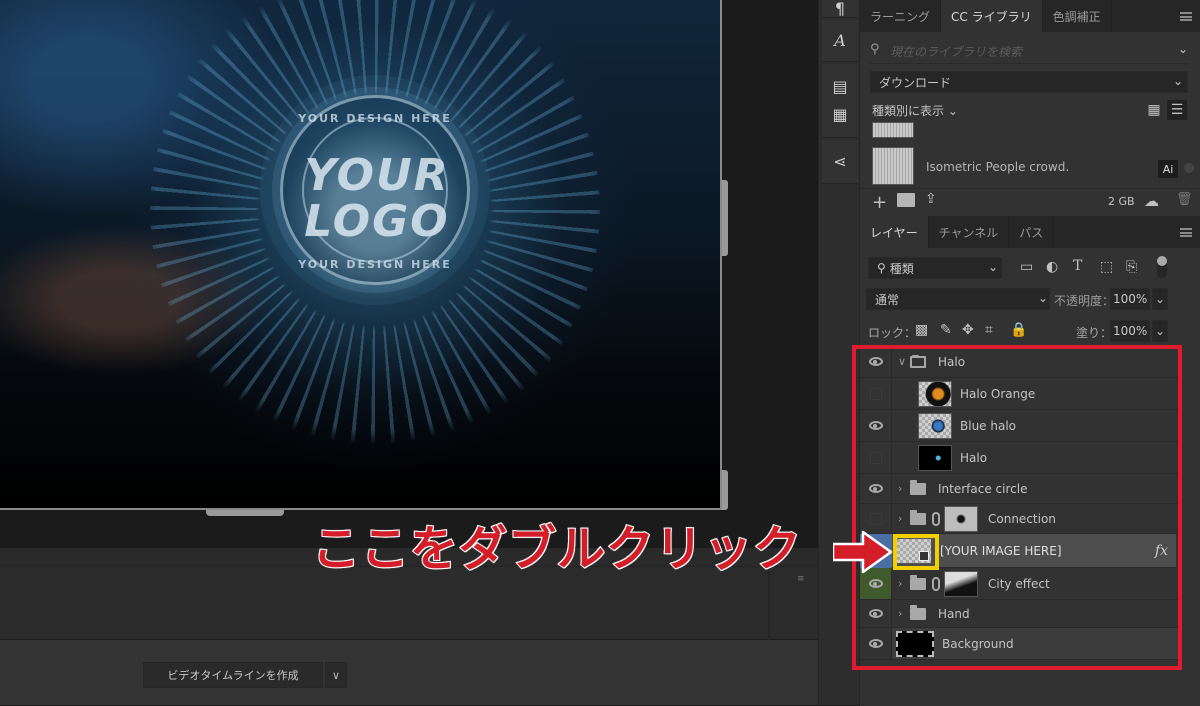  Describe the element at coordinates (983, 488) in the screenshot. I see `layer-name: Interface circle` at that location.